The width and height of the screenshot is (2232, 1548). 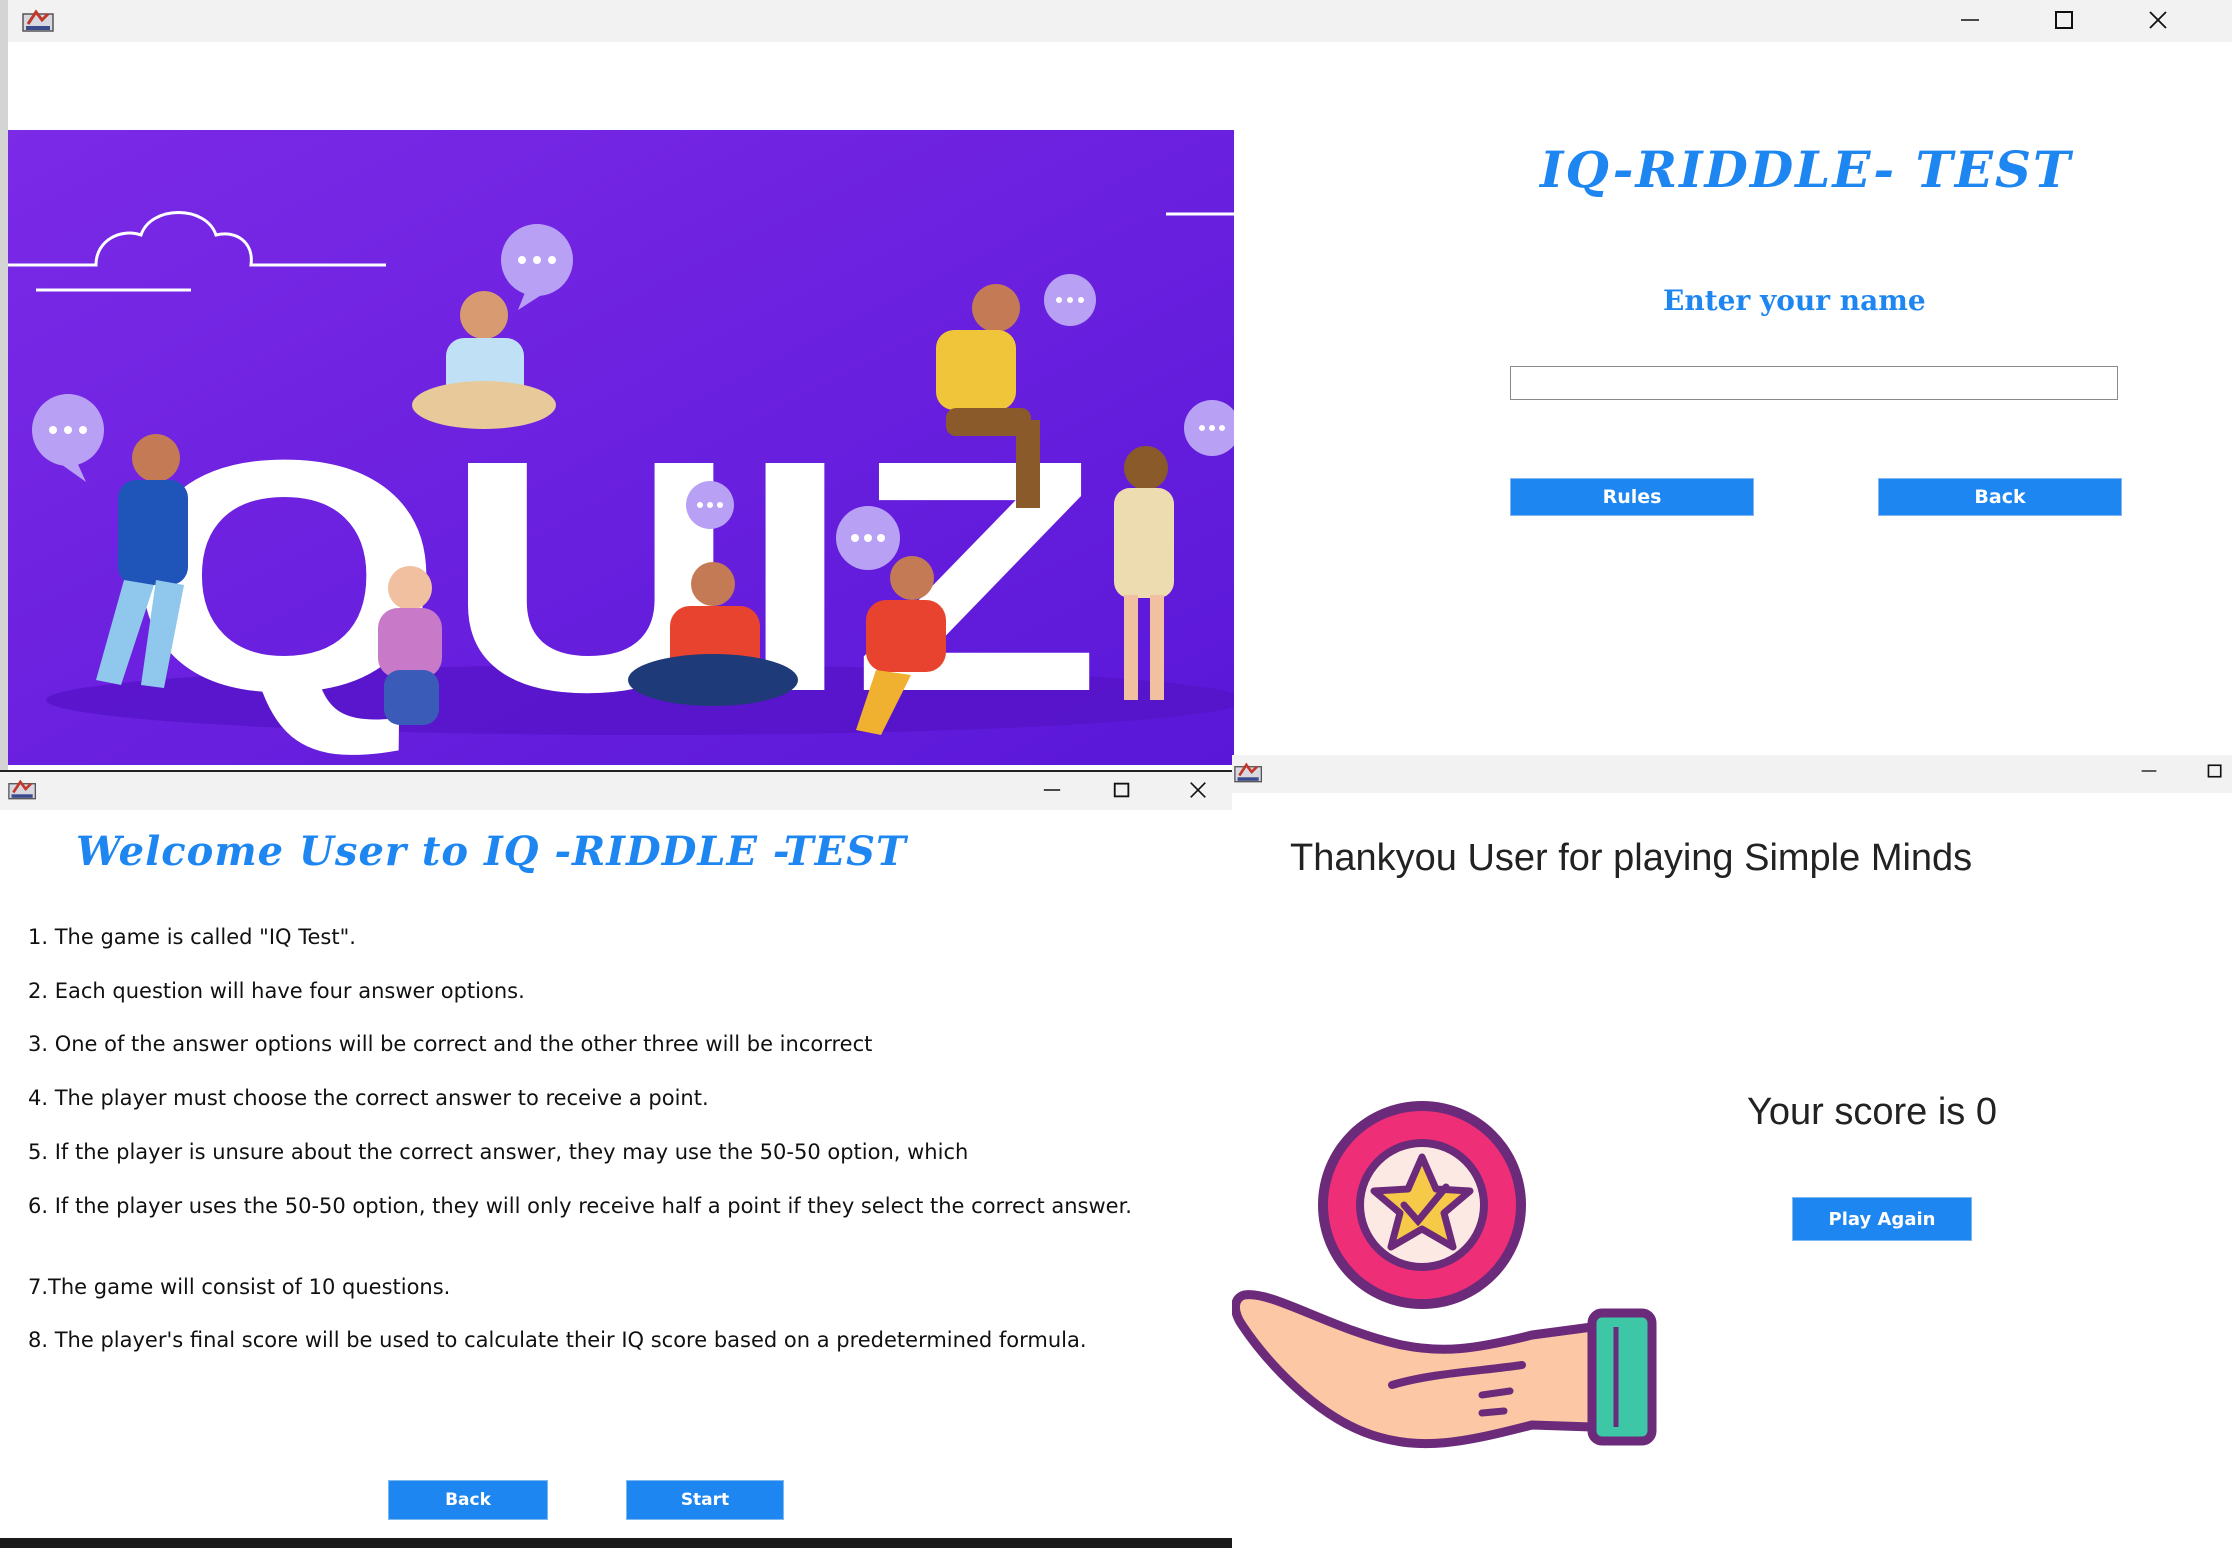 What do you see at coordinates (1732, 774) in the screenshot?
I see `score-titlebar` at bounding box center [1732, 774].